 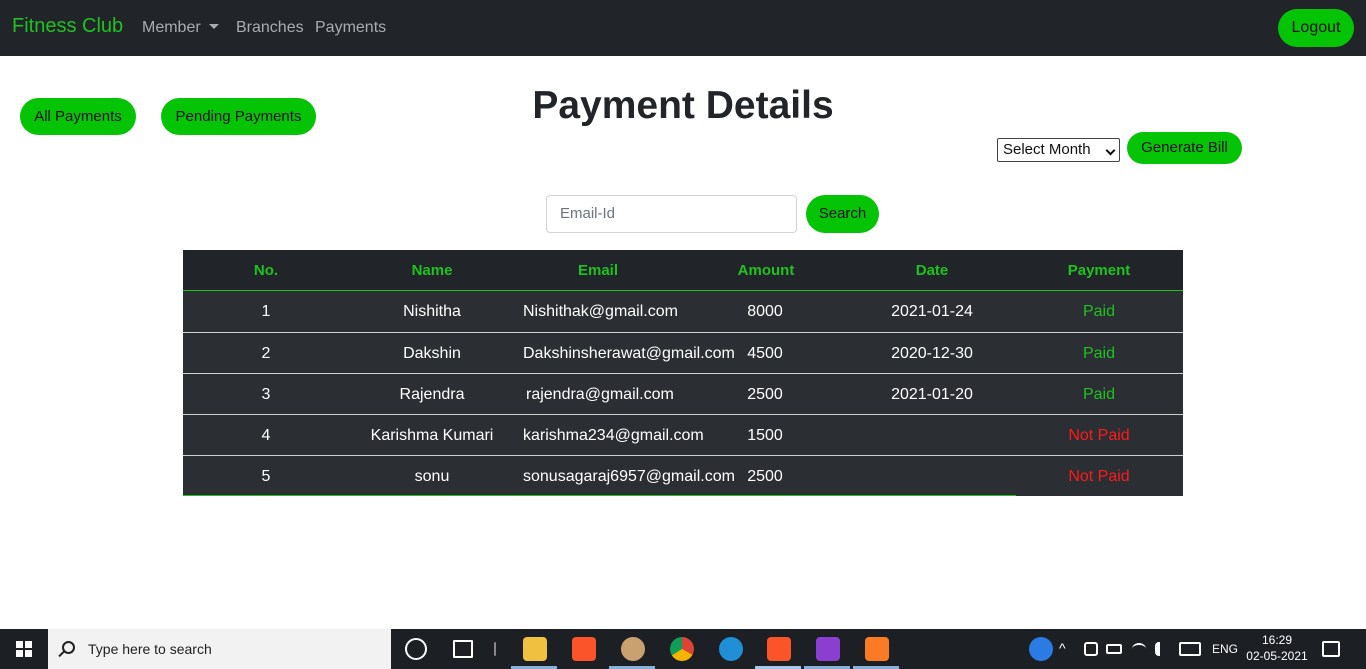 What do you see at coordinates (535, 649) in the screenshot?
I see `file-explorer-icon` at bounding box center [535, 649].